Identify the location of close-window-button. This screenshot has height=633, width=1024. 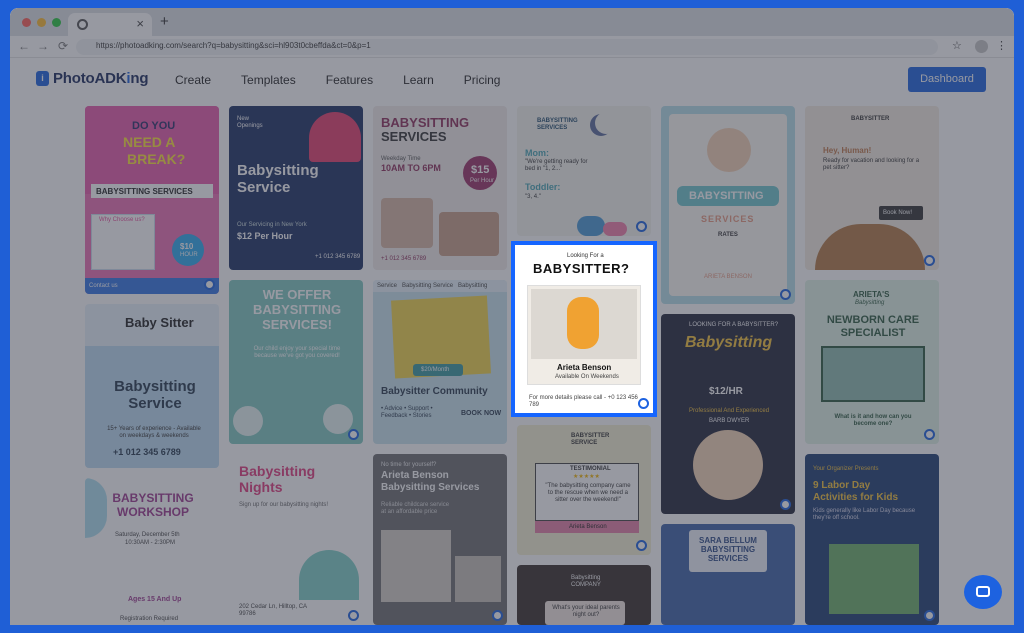
(26, 22).